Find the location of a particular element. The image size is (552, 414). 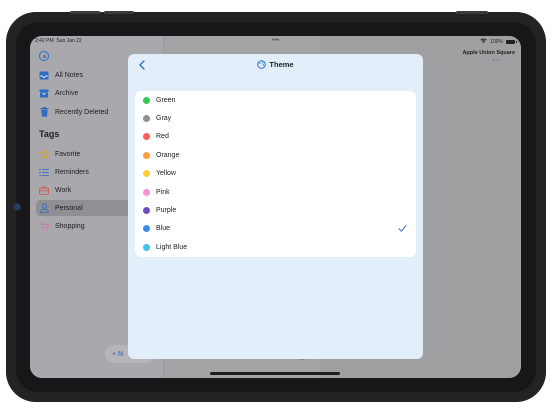

sidebar-item-label: Shopping is located at coordinates (70, 226).